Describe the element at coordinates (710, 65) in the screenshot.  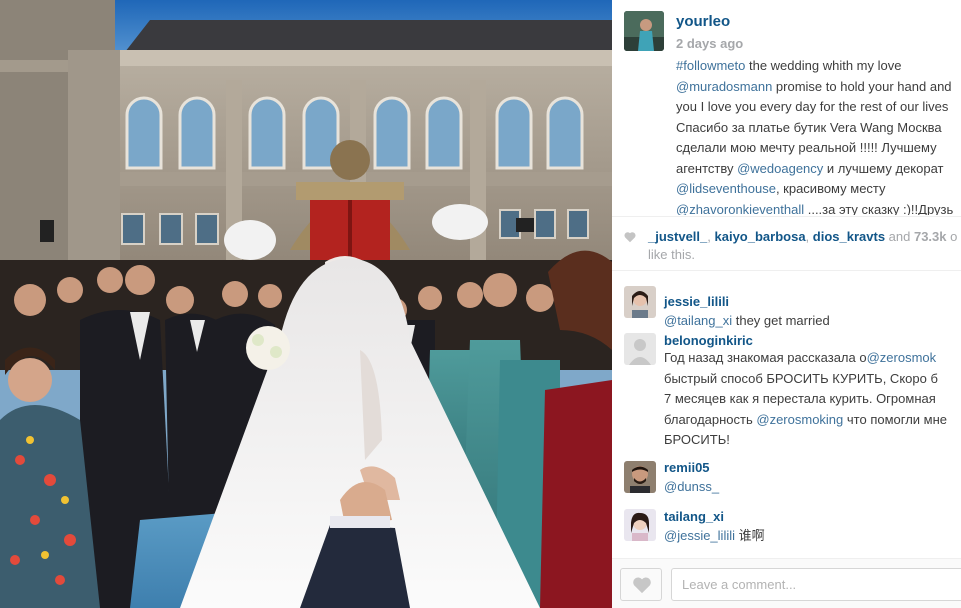
I see `hashtag-link: #followmeto` at that location.